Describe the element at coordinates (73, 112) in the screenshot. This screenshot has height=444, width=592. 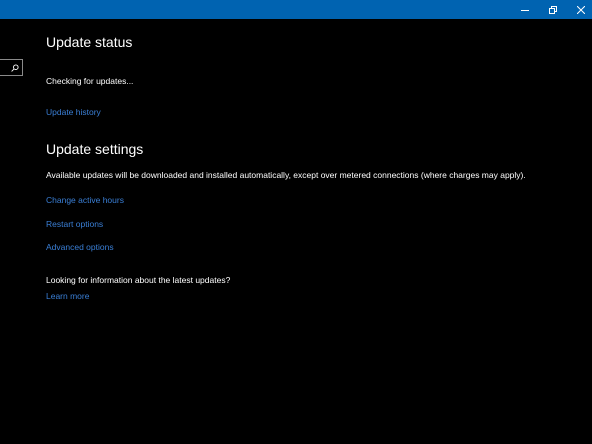
I see `update-history-link: Update history` at that location.